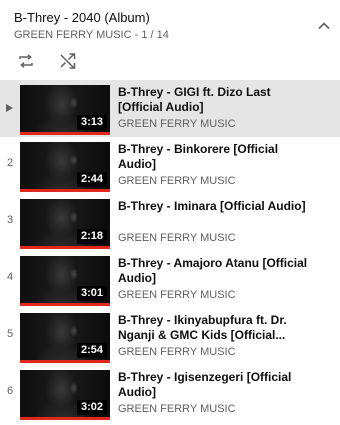  What do you see at coordinates (218, 271) in the screenshot?
I see `video-title: B-Threy - Amajoro Atanu [Official Audio]` at bounding box center [218, 271].